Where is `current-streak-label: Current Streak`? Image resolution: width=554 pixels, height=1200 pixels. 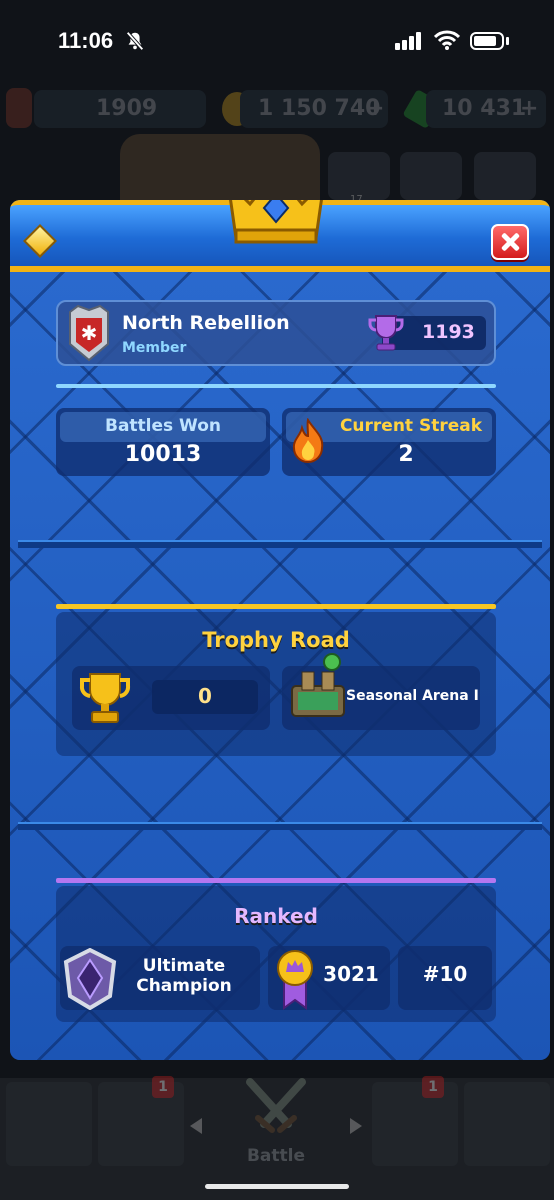
current-streak-label: Current Streak is located at coordinates (411, 426).